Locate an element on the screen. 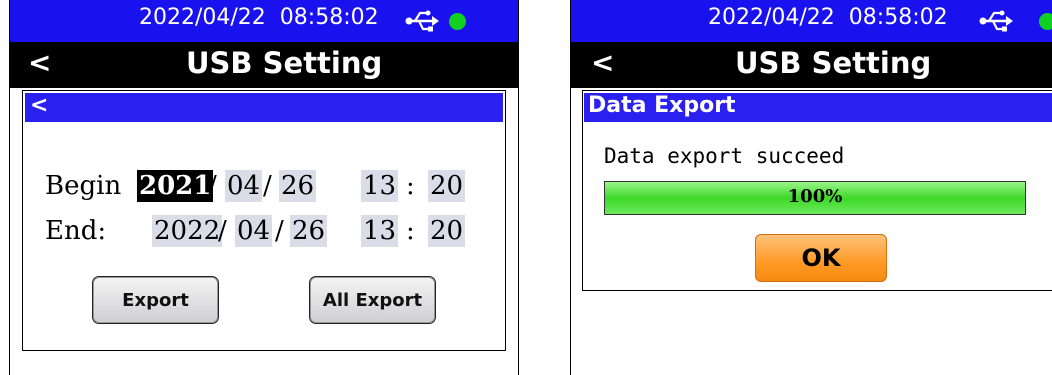  begin-label: Begin is located at coordinates (83, 186).